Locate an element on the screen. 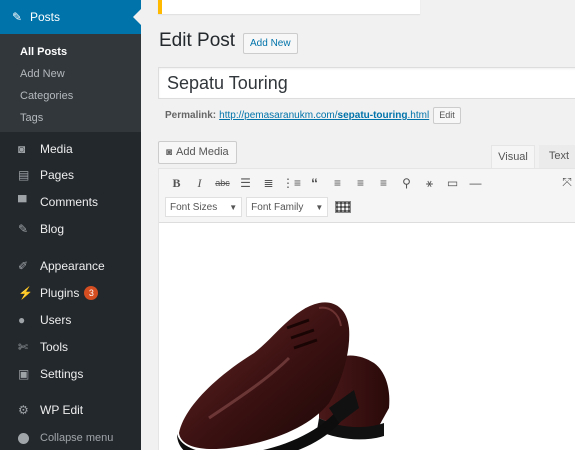  sidebar-item-label: Settings is located at coordinates (62, 374).